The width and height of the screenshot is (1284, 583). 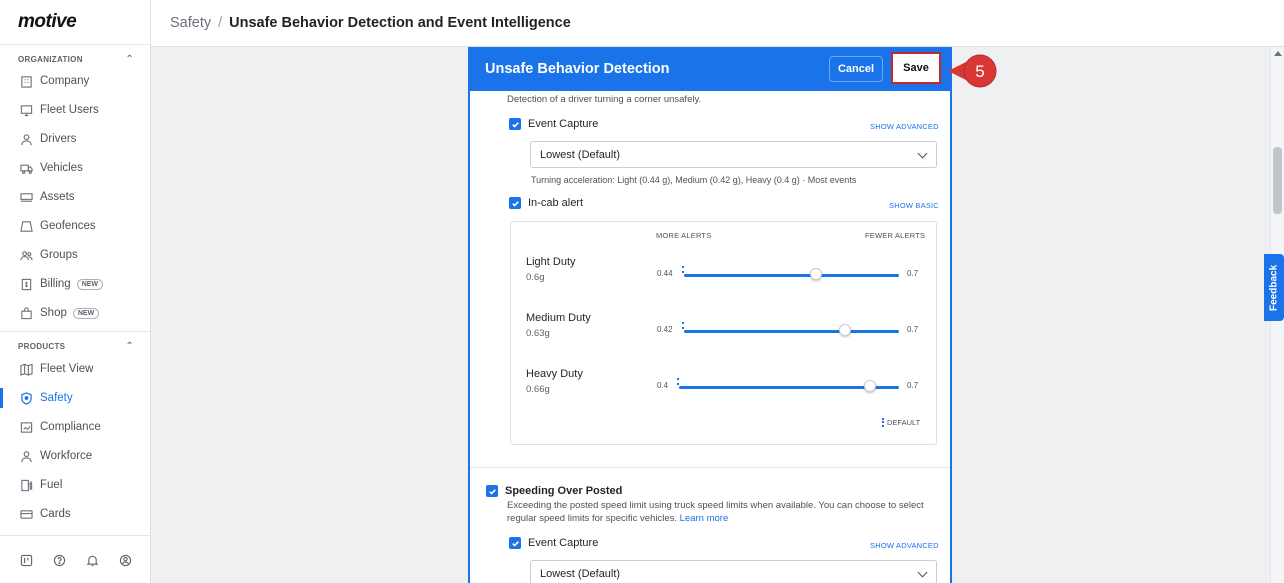 I want to click on sidebar-item-cards: Cards, so click(x=75, y=514).